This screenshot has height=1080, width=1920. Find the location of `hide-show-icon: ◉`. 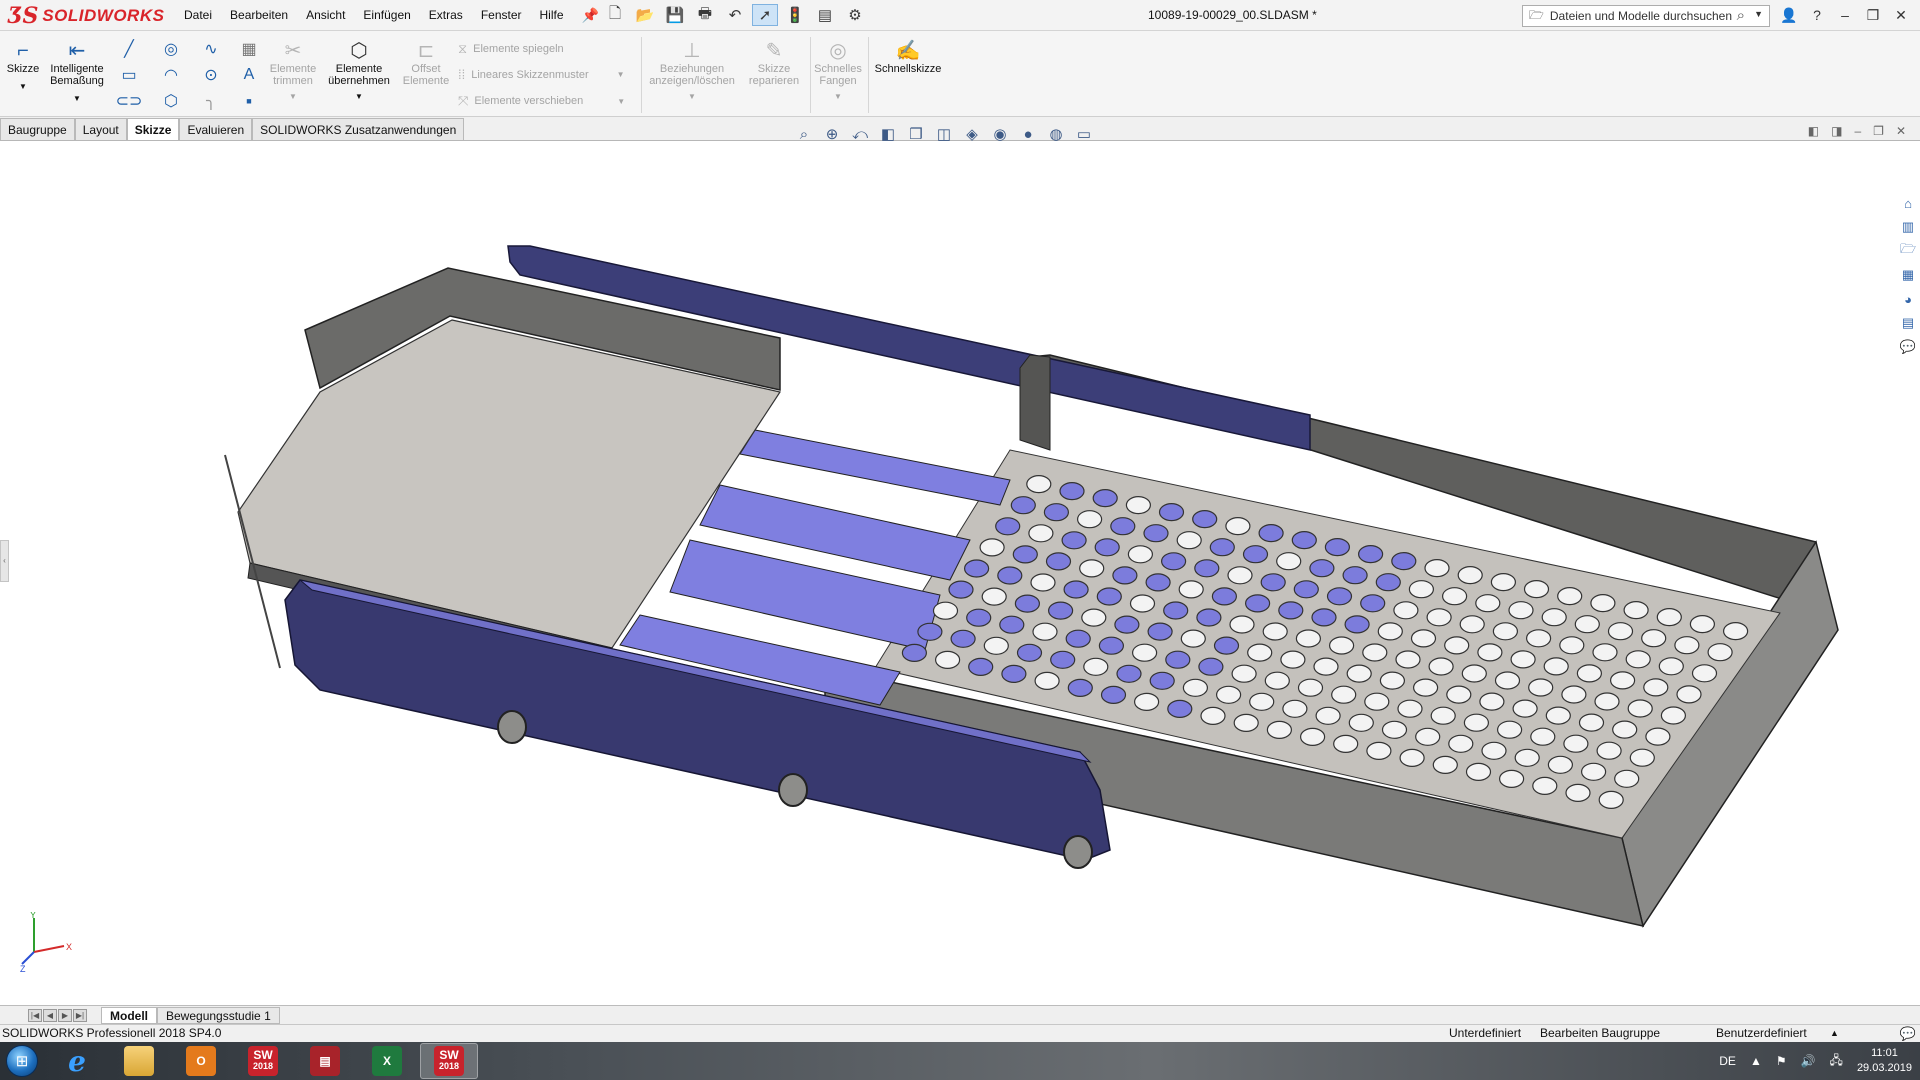

hide-show-icon: ◉ is located at coordinates (1000, 134).